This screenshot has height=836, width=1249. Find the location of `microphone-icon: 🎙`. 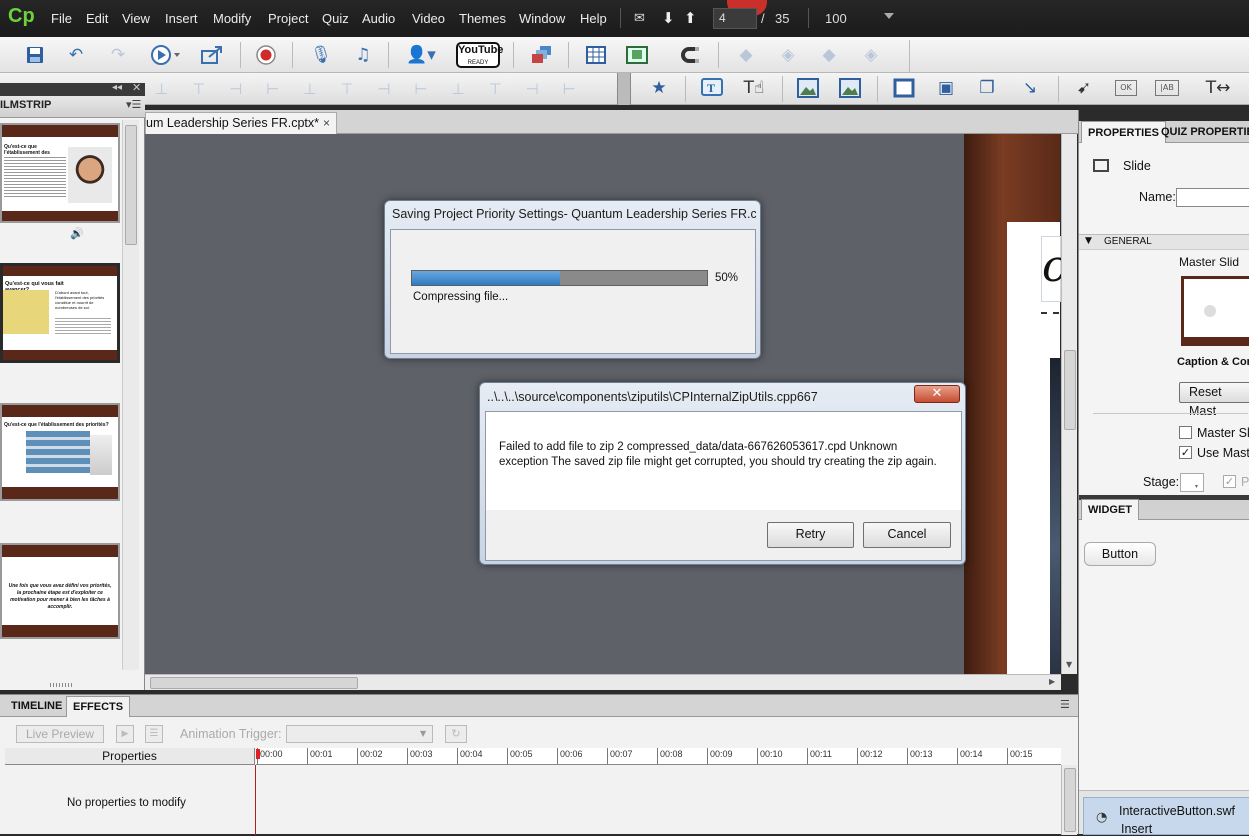

microphone-icon: 🎙 is located at coordinates (321, 55).